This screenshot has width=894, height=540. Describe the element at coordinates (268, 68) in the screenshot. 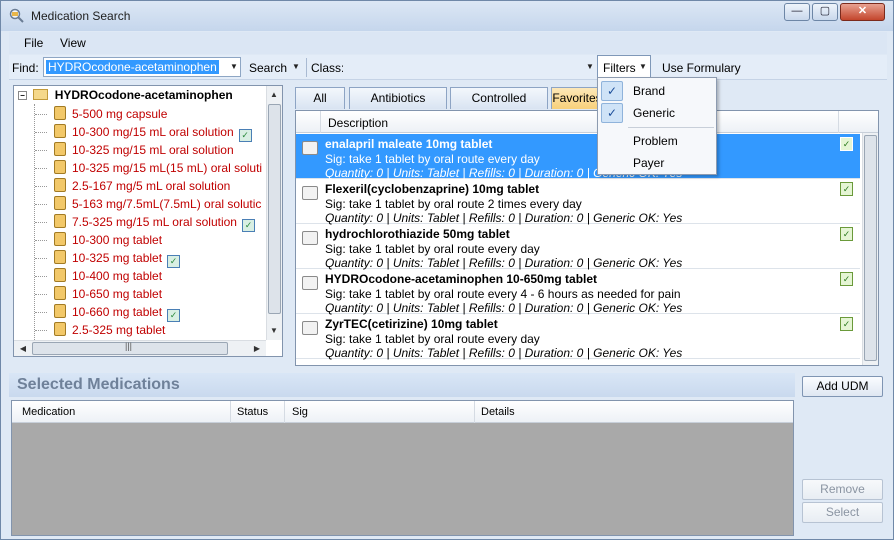

I see `search-button: Search` at that location.